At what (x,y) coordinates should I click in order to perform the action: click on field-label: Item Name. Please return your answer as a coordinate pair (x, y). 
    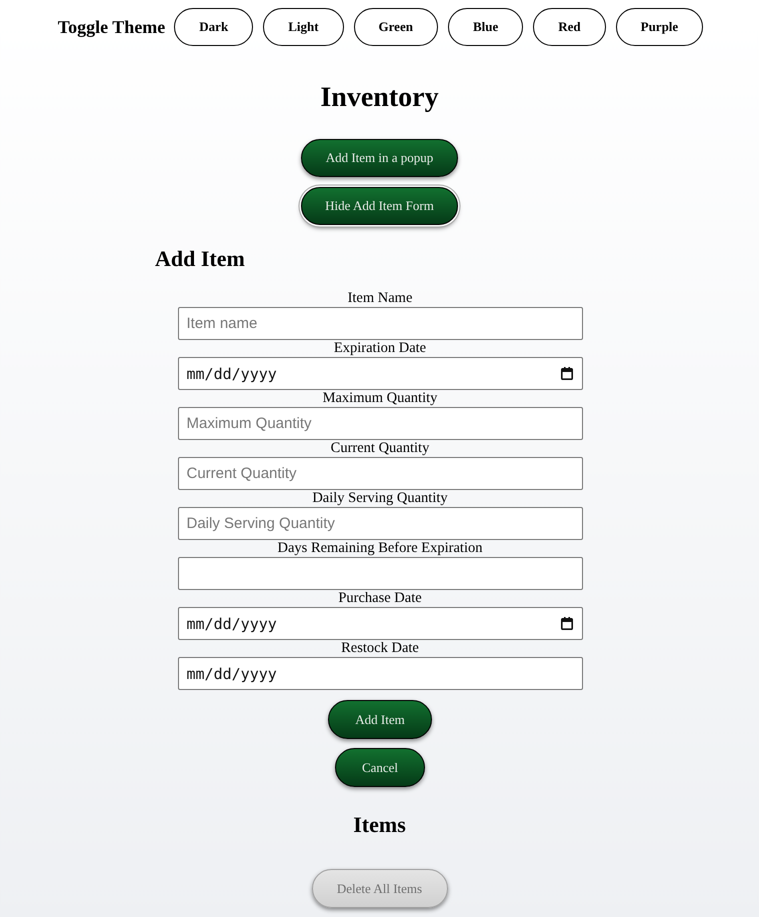
    Looking at the image, I should click on (380, 298).